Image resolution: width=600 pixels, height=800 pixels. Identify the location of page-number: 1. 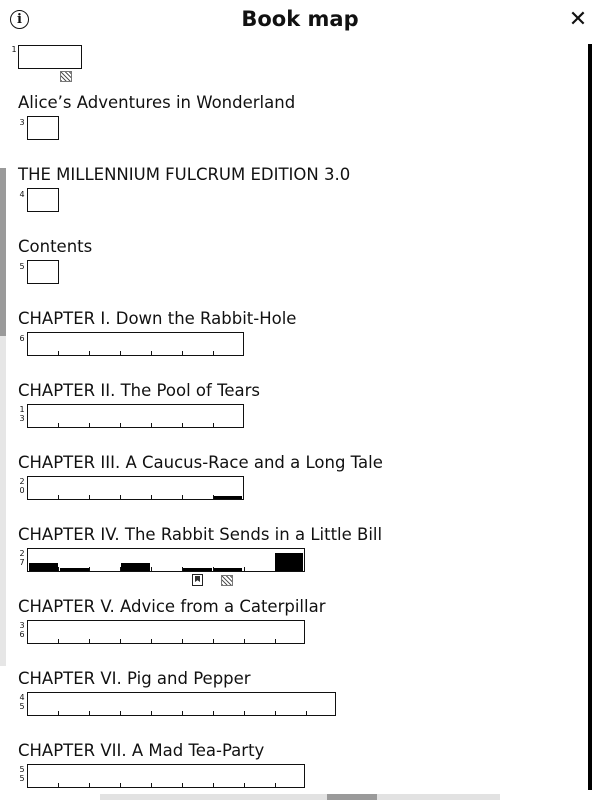
(14, 49).